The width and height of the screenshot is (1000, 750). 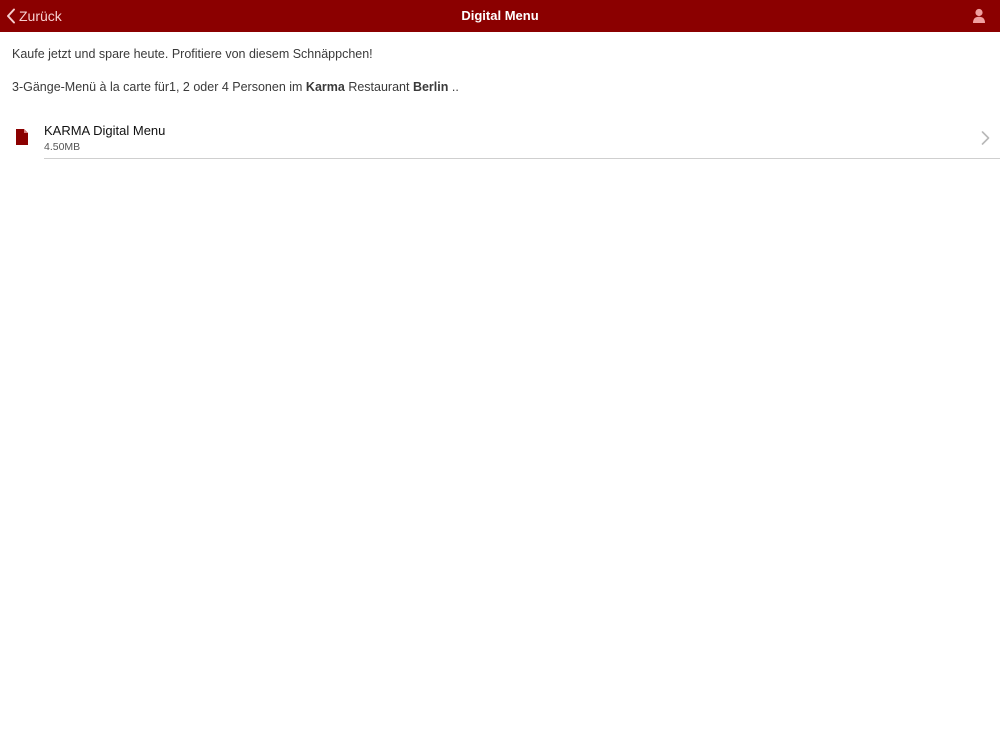 I want to click on file-name: KARMA Digital Menu, so click(x=105, y=130).